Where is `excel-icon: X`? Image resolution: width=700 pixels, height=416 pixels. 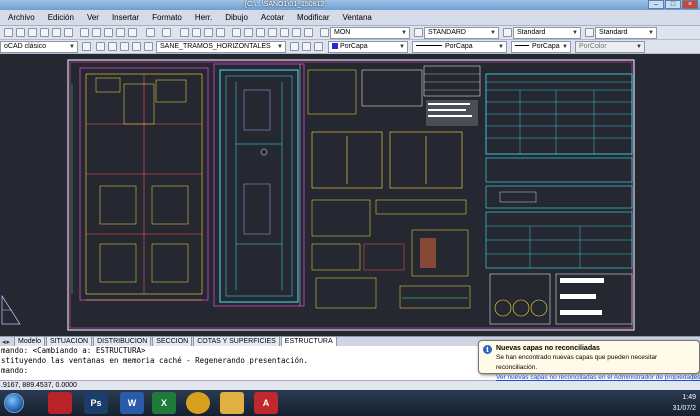
excel-icon: X is located at coordinates (164, 403).